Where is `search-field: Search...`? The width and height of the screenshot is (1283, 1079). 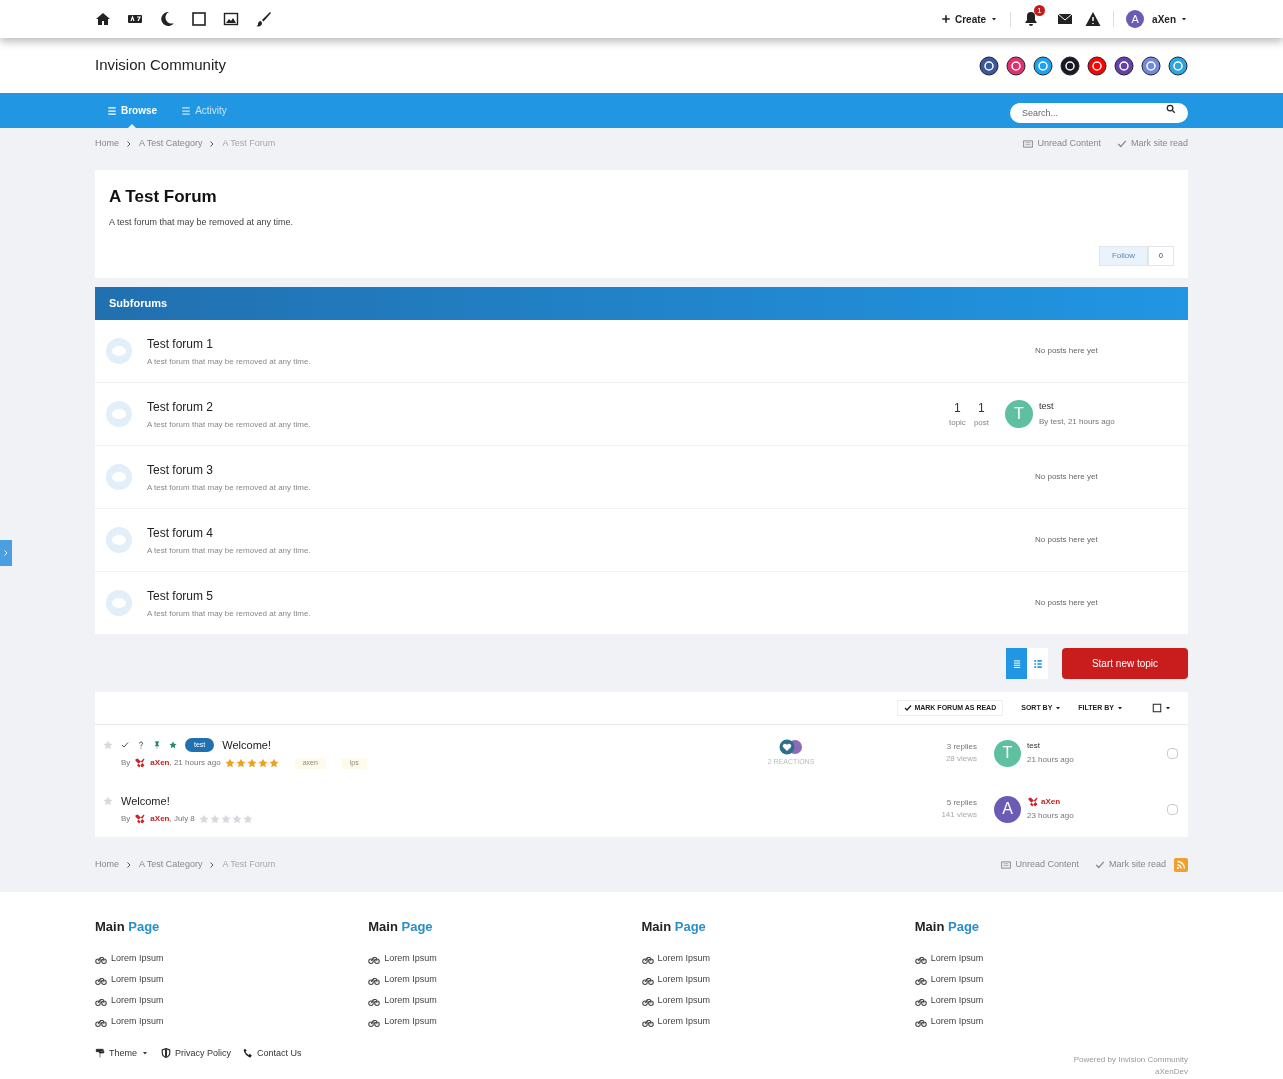
search-field: Search... is located at coordinates (1099, 112).